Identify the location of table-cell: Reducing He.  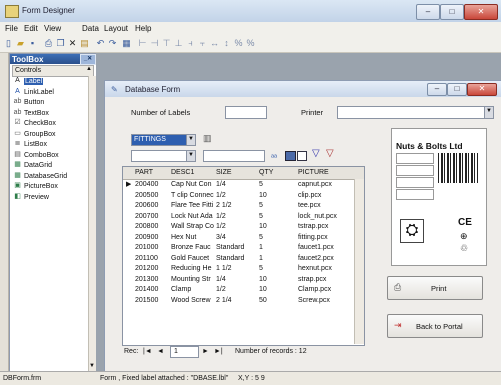
(192, 269).